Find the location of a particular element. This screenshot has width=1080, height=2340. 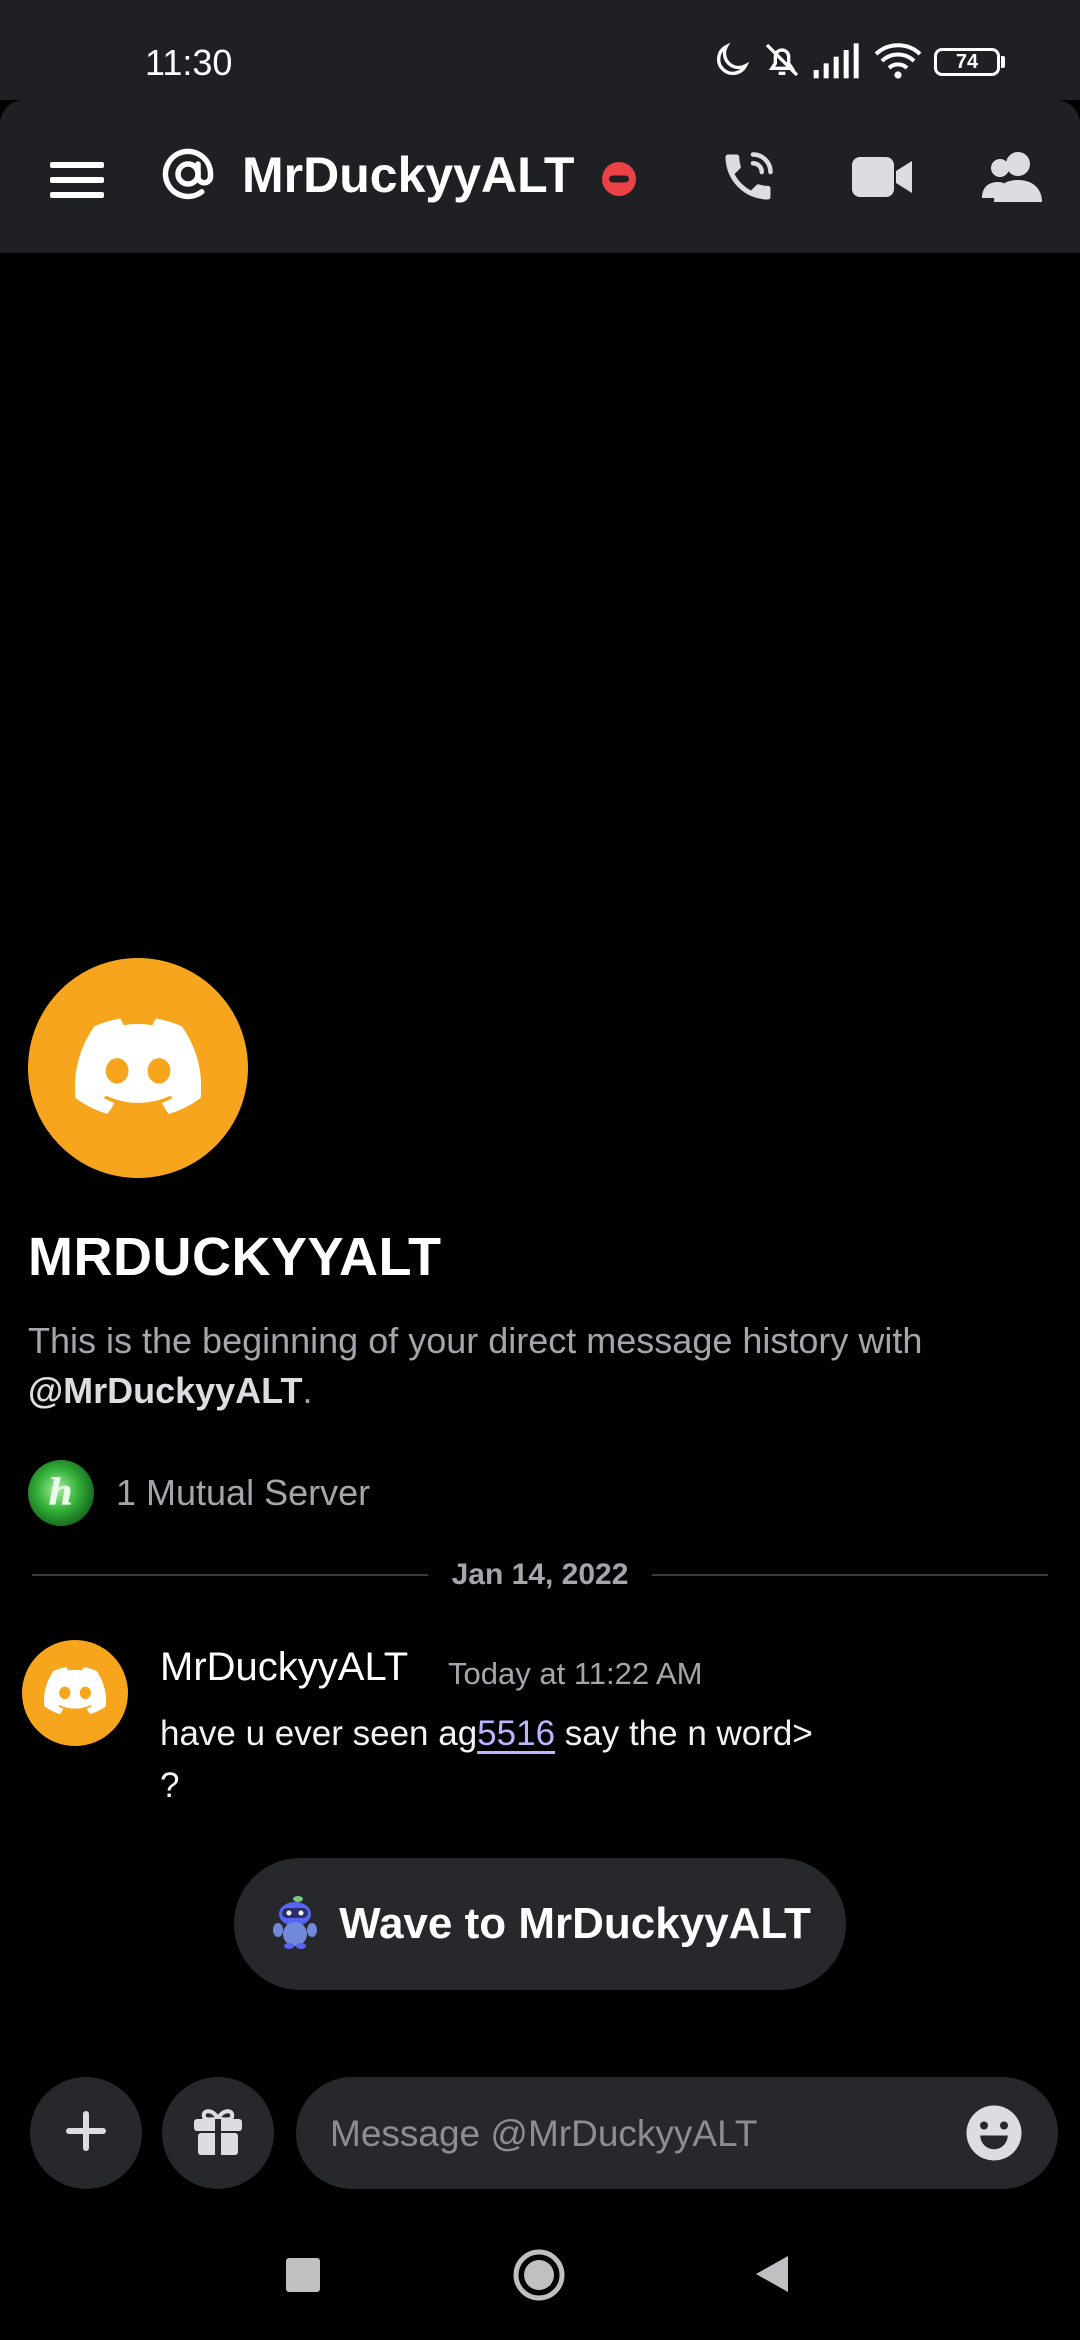

status-time: 11:30 is located at coordinates (189, 62).